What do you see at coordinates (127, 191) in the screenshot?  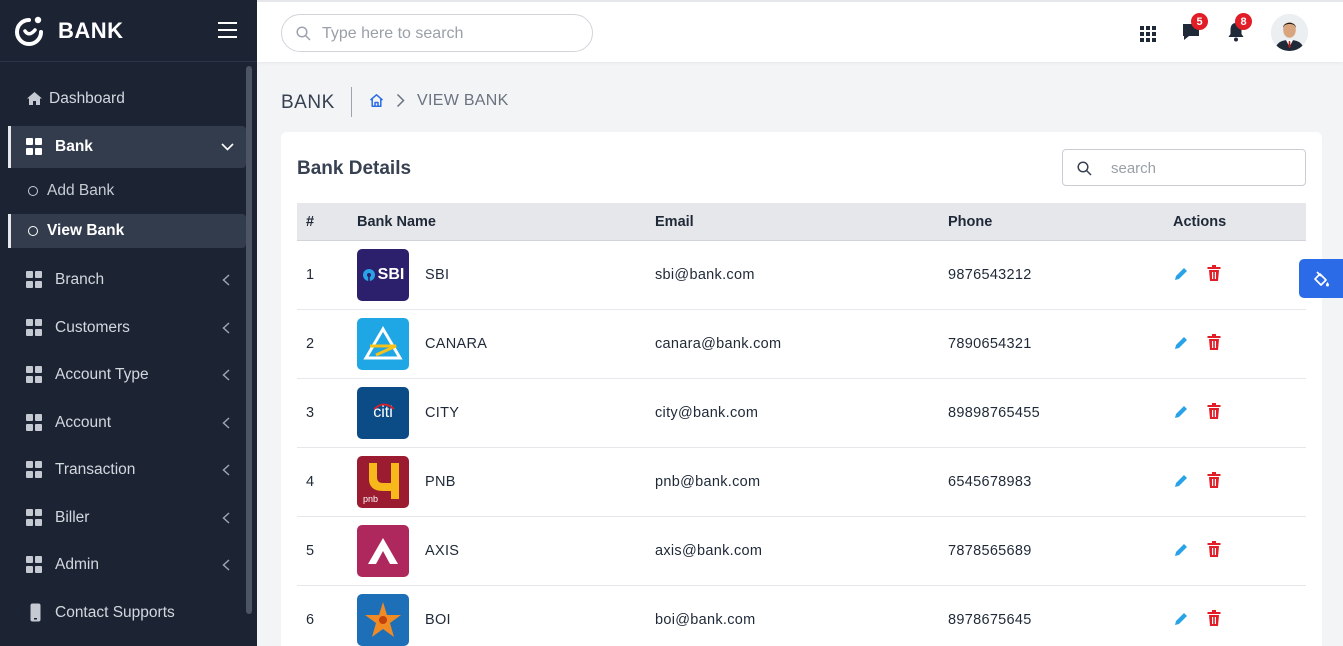 I see `sidebar-subitem-add-bank: Add Bank` at bounding box center [127, 191].